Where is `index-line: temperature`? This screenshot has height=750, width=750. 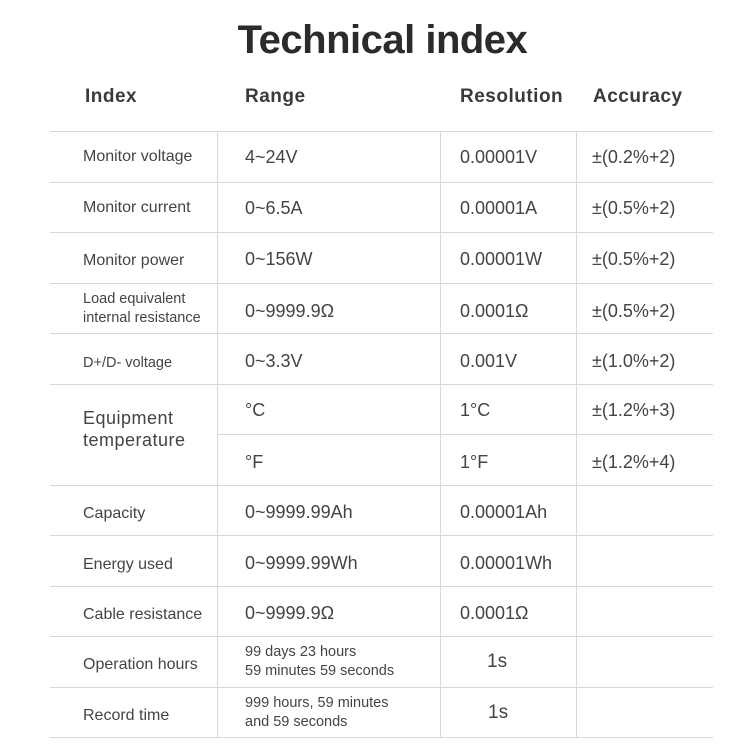
index-line: temperature is located at coordinates (134, 440).